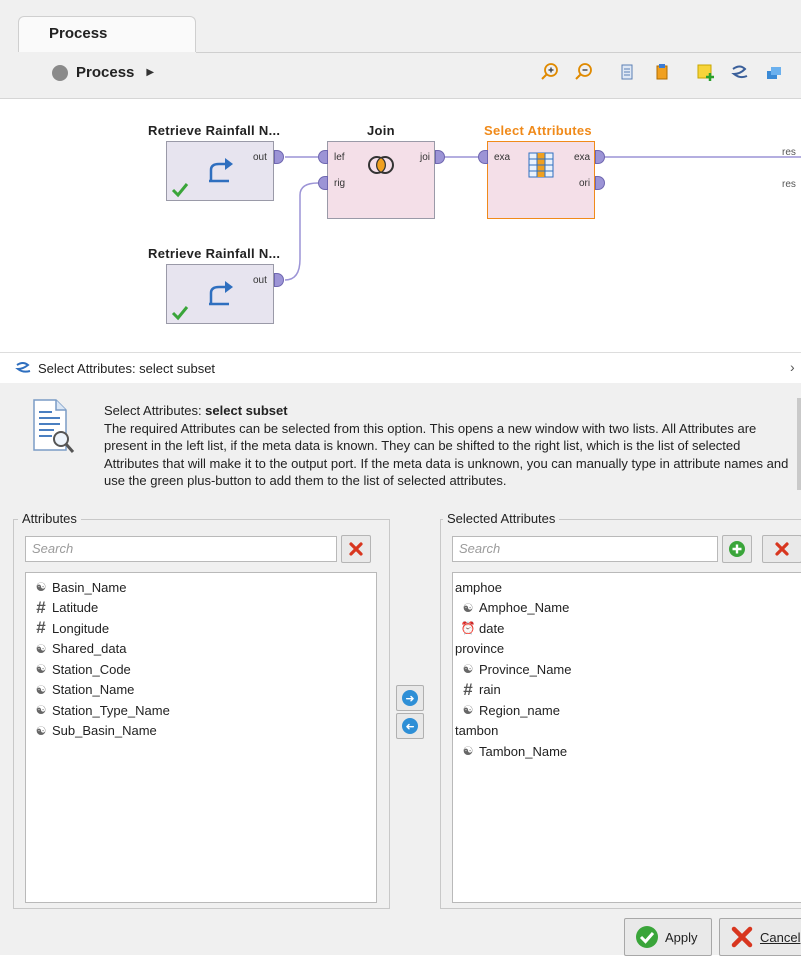  Describe the element at coordinates (107, 34) in the screenshot. I see `tab-process: Process` at that location.